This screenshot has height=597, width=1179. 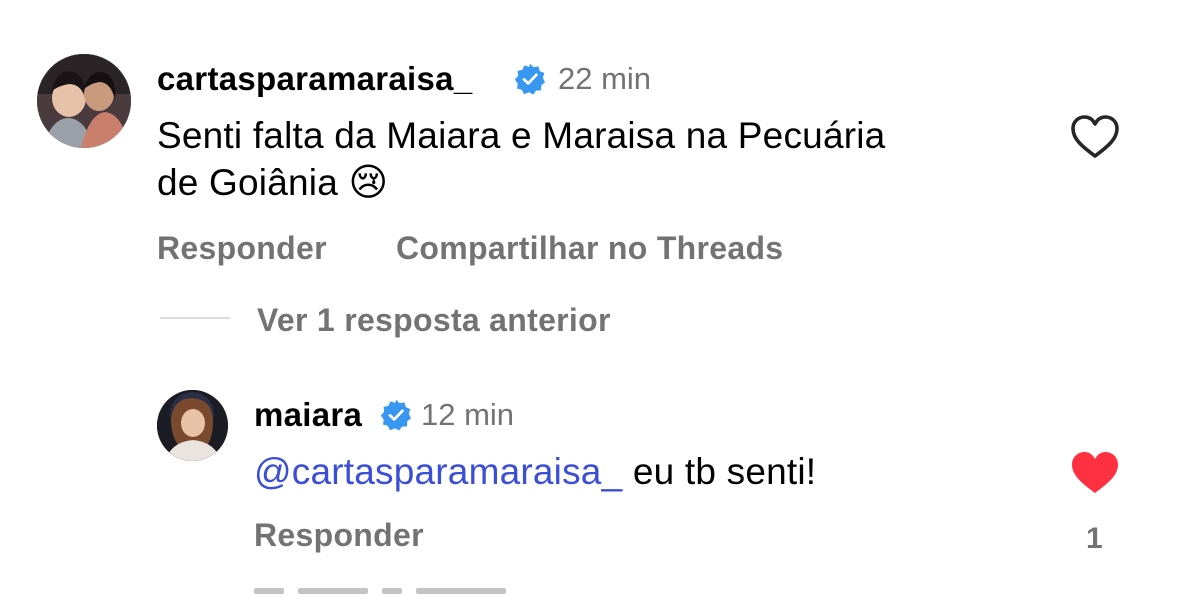 What do you see at coordinates (1095, 137) in the screenshot?
I see `heart-outline-icon` at bounding box center [1095, 137].